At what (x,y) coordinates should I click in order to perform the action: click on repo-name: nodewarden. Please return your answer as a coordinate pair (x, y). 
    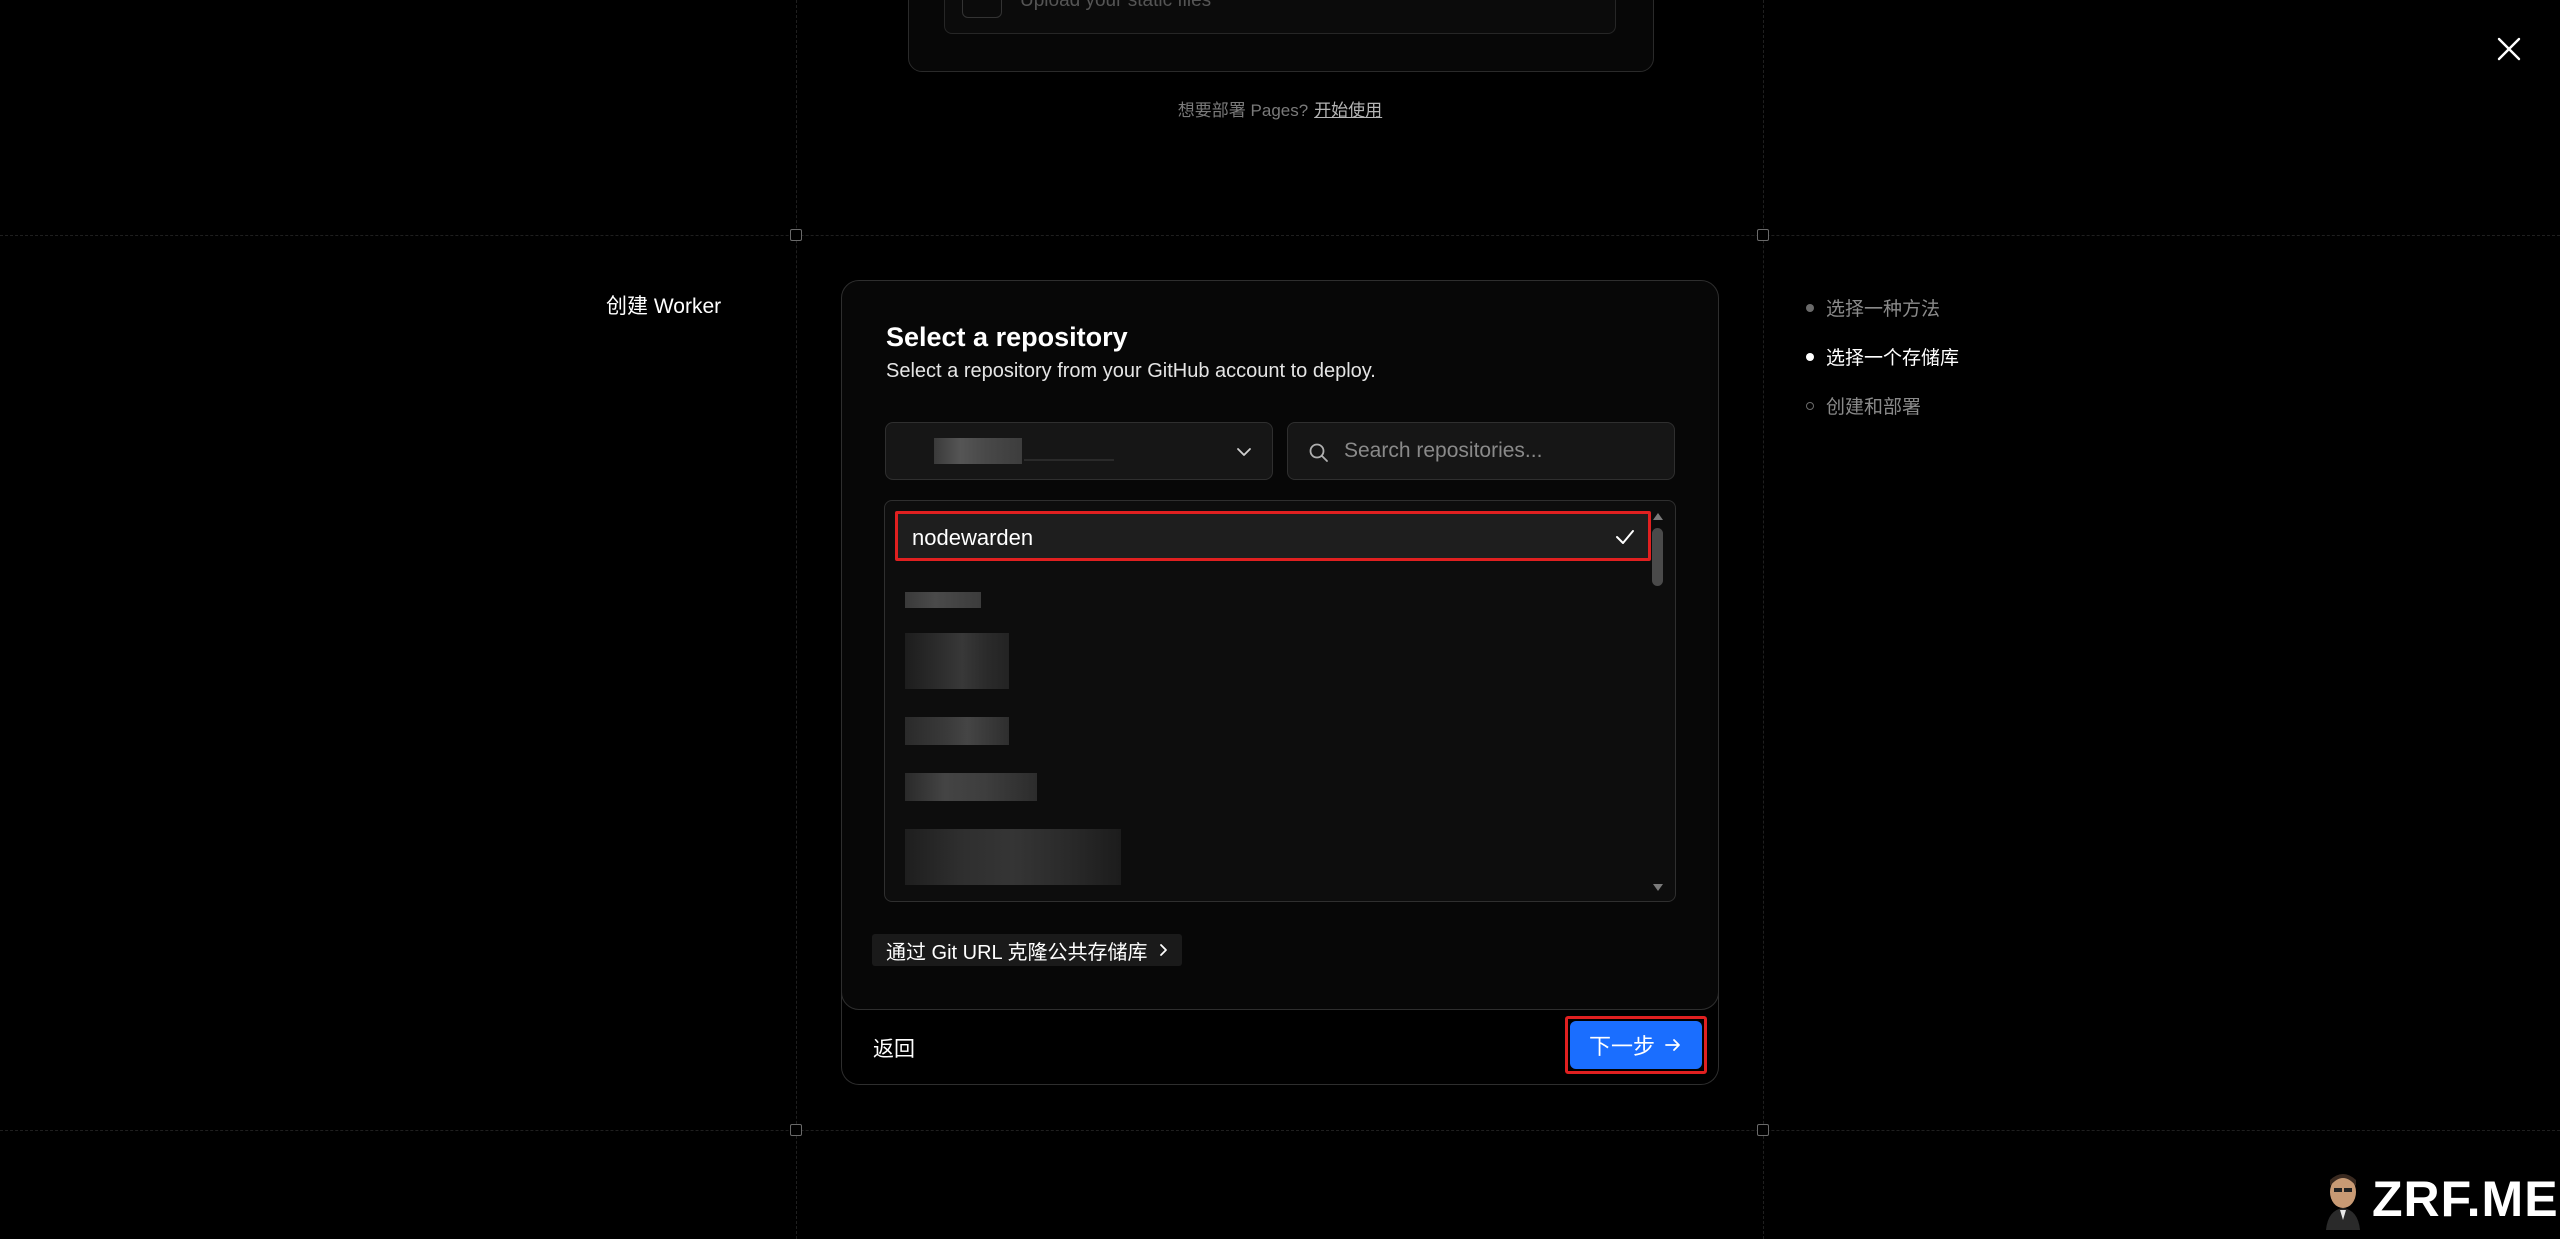
    Looking at the image, I should click on (973, 537).